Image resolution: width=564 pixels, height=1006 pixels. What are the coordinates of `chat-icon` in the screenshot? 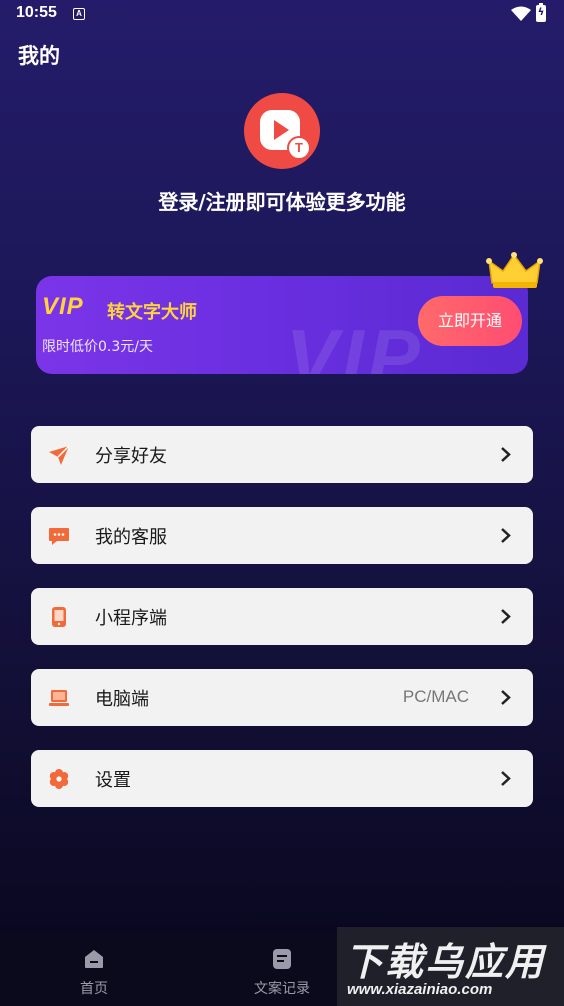 It's located at (59, 536).